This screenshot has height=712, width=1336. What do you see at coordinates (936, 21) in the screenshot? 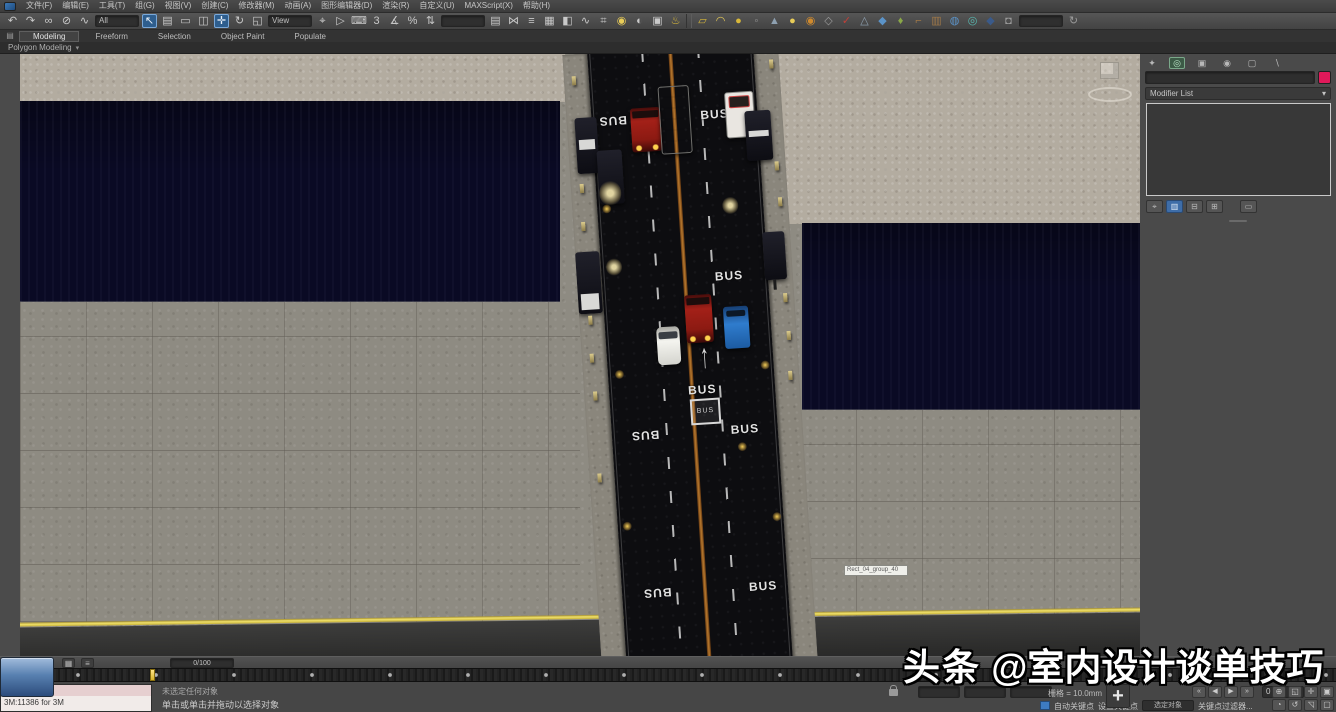
I see `script-crate-icon: ▥` at bounding box center [936, 21].